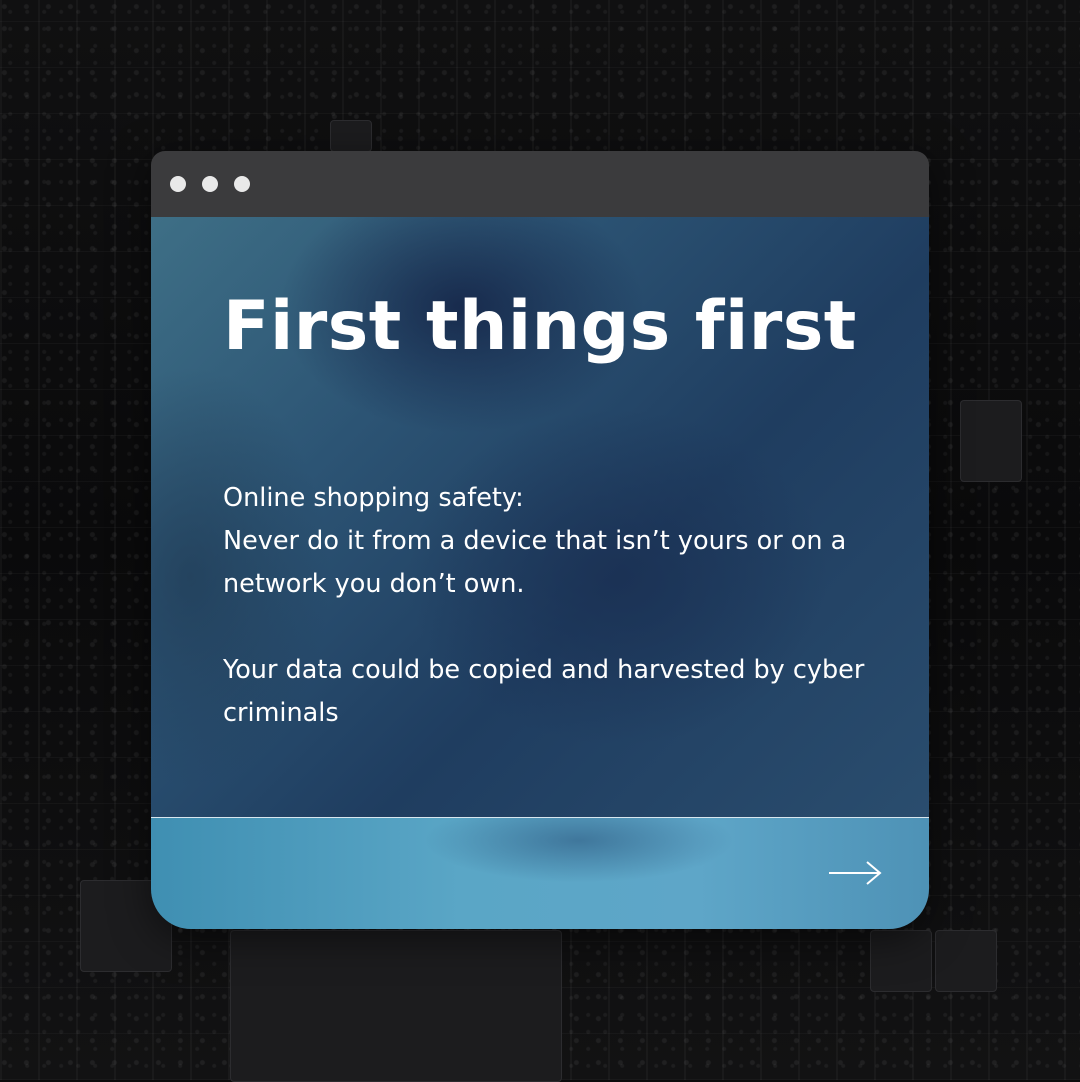 Image resolution: width=1080 pixels, height=1082 pixels. I want to click on card-title: First things first, so click(540, 326).